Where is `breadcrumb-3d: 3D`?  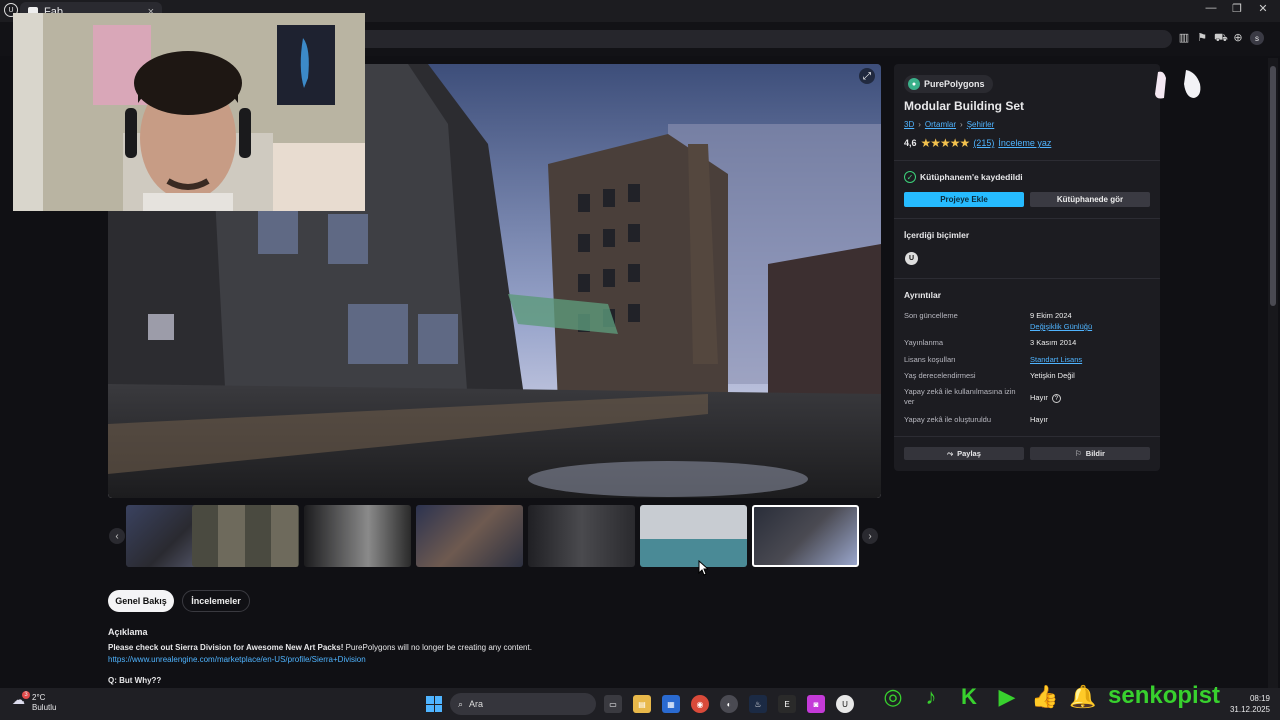 breadcrumb-3d: 3D is located at coordinates (909, 124).